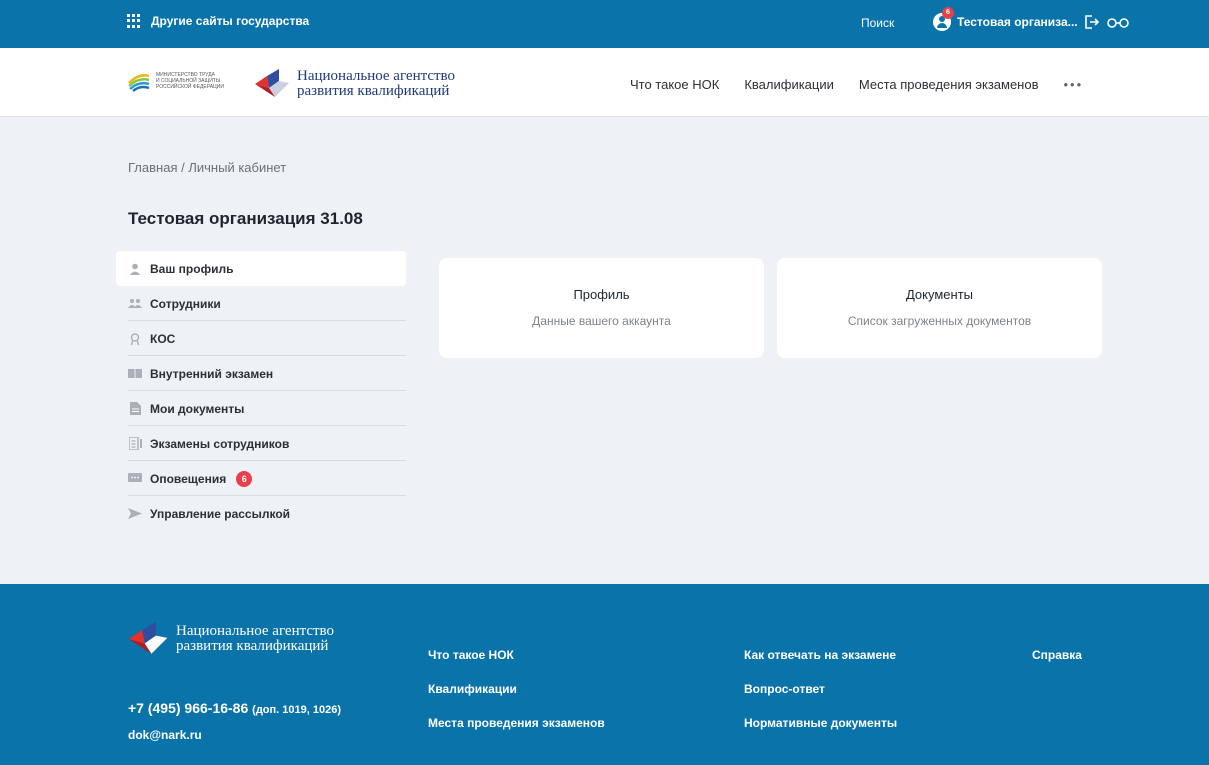 The image size is (1209, 765). What do you see at coordinates (1057, 665) in the screenshot?
I see `footer-col-3: Справка` at bounding box center [1057, 665].